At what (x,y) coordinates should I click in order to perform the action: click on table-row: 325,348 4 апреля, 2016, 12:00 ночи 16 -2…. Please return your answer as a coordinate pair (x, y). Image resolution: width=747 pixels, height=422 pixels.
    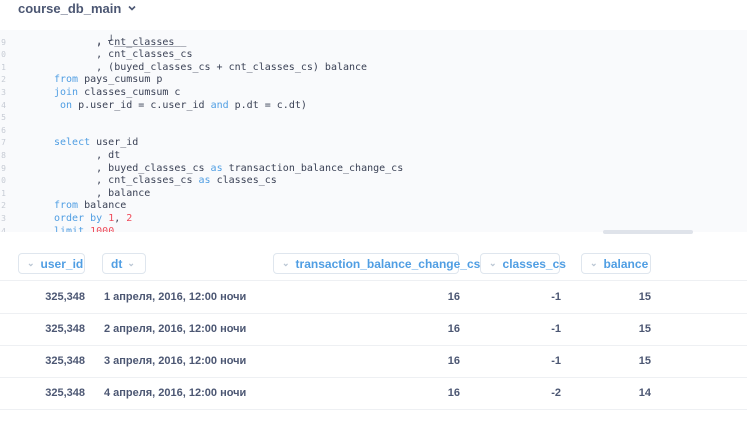
    Looking at the image, I should click on (373, 393).